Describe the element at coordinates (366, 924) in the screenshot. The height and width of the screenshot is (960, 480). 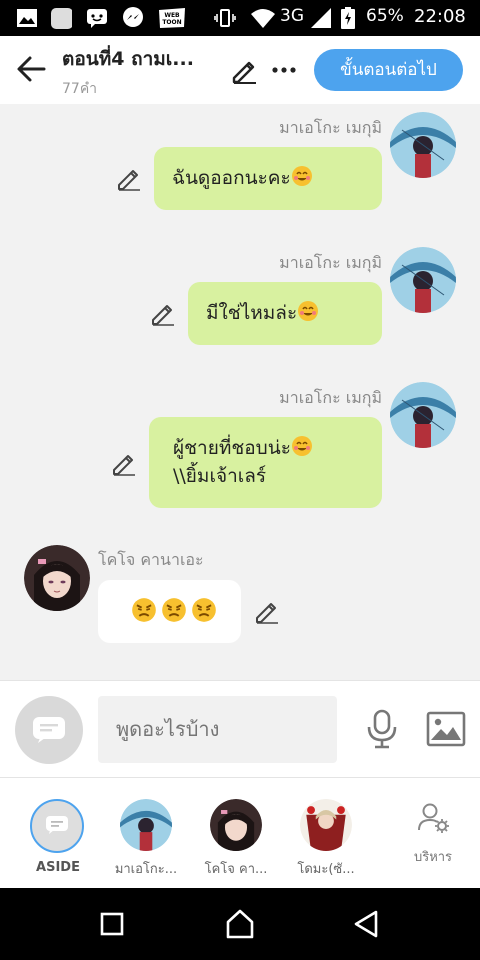
I see `back-icon` at that location.